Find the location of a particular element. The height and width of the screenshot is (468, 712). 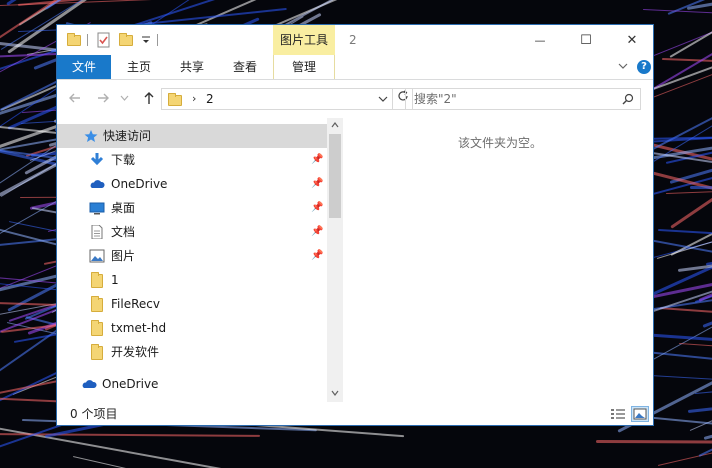

scroll-up-button is located at coordinates (335, 126).